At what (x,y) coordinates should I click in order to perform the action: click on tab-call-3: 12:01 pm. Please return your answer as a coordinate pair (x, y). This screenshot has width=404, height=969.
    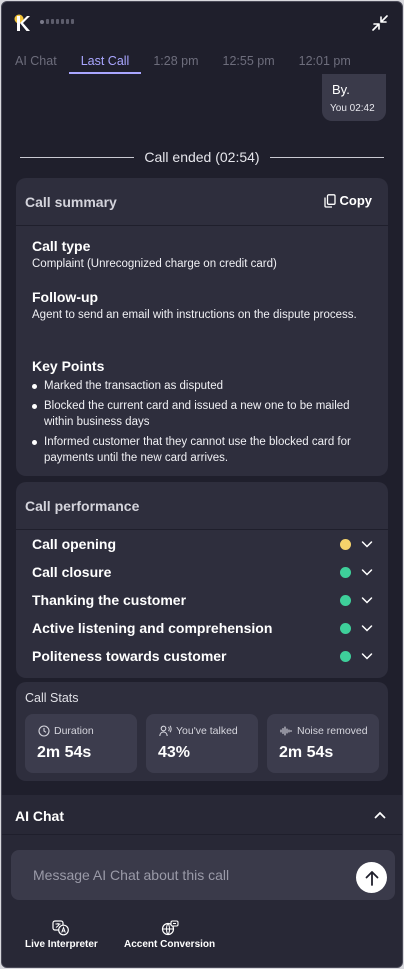
    Looking at the image, I should click on (325, 61).